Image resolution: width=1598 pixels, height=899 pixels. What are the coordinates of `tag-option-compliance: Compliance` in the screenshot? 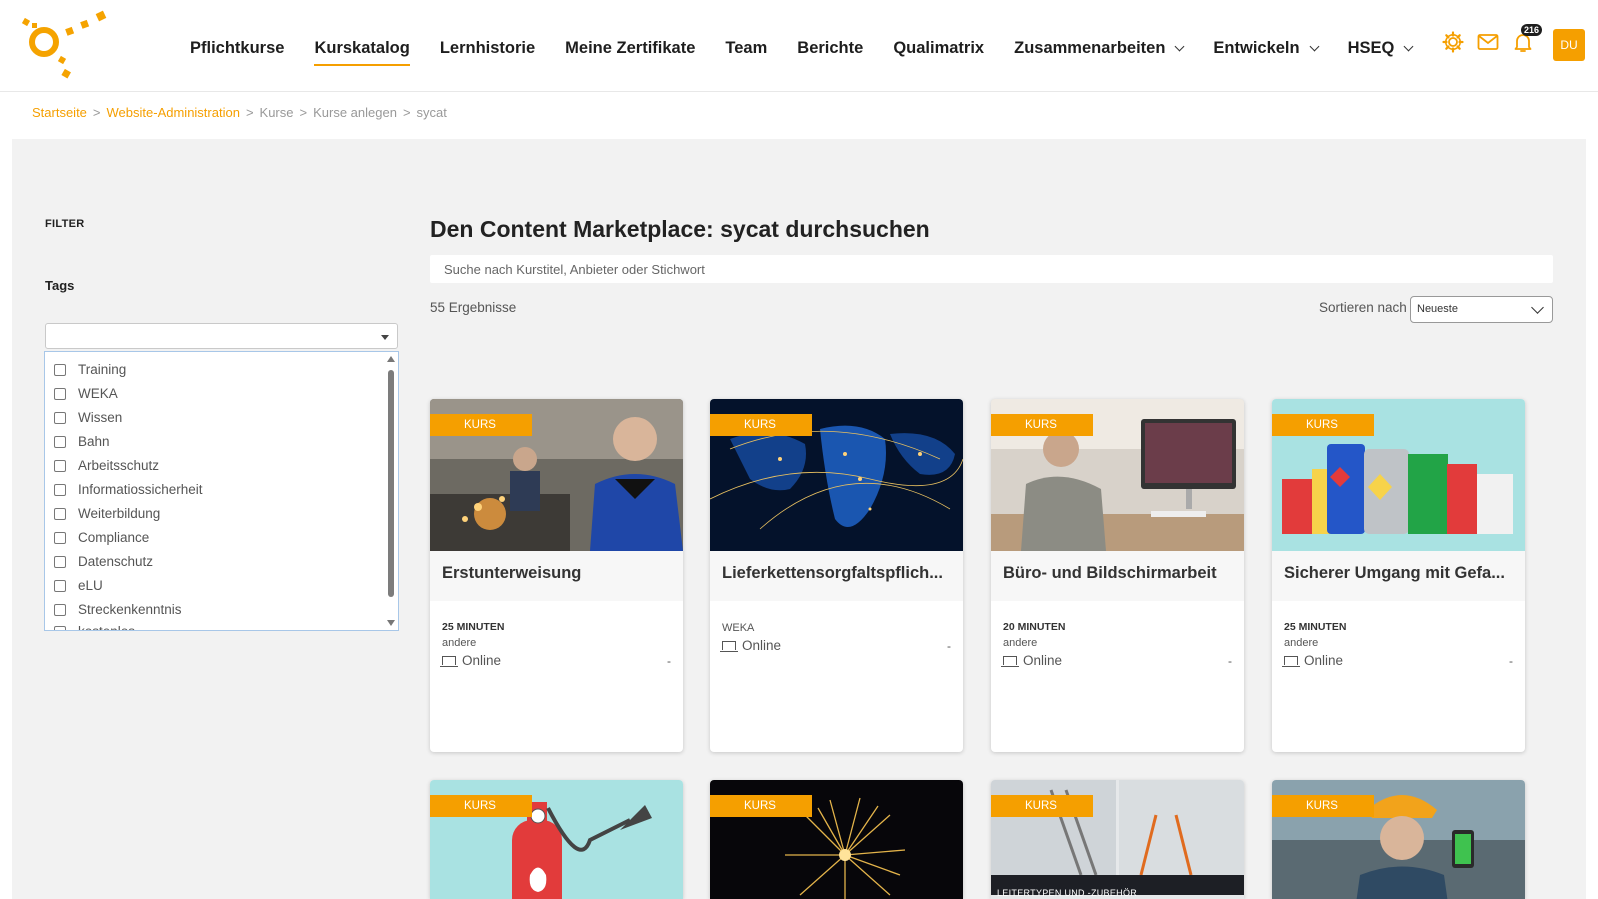 It's located at (101, 537).